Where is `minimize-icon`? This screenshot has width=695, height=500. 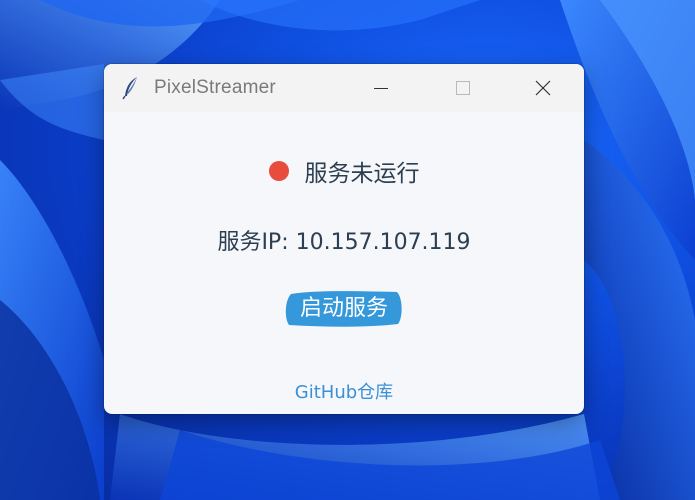
minimize-icon is located at coordinates (381, 88).